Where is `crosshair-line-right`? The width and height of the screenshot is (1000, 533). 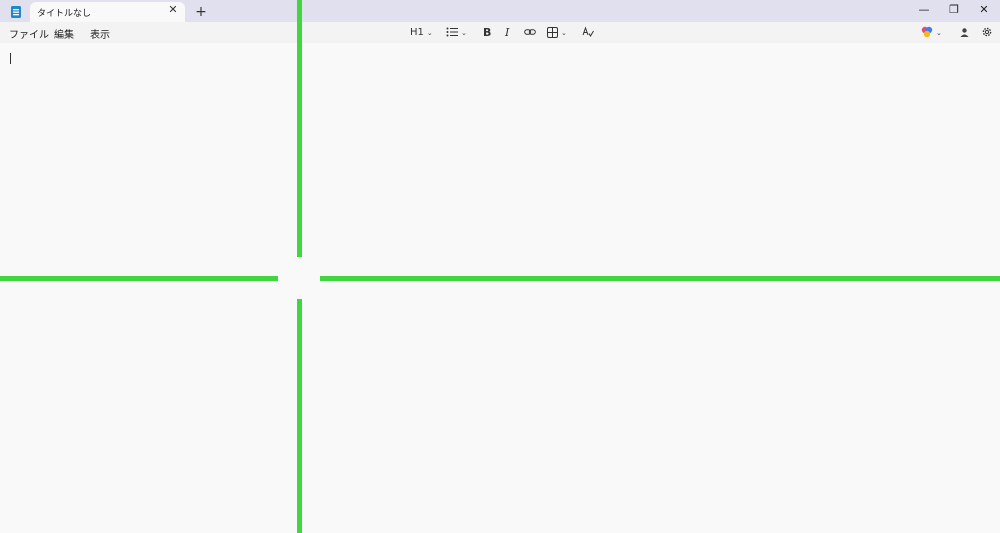 crosshair-line-right is located at coordinates (660, 278).